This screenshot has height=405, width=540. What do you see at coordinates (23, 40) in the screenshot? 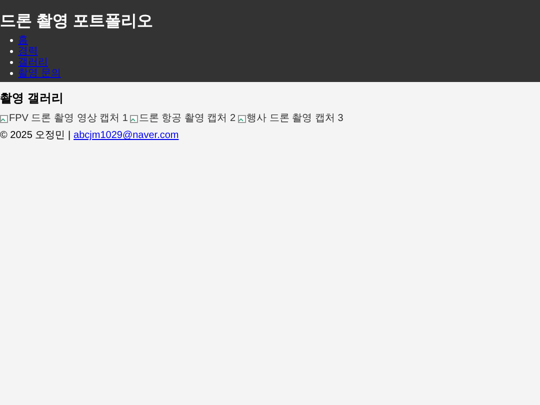
I see `nav-link: 홈` at bounding box center [23, 40].